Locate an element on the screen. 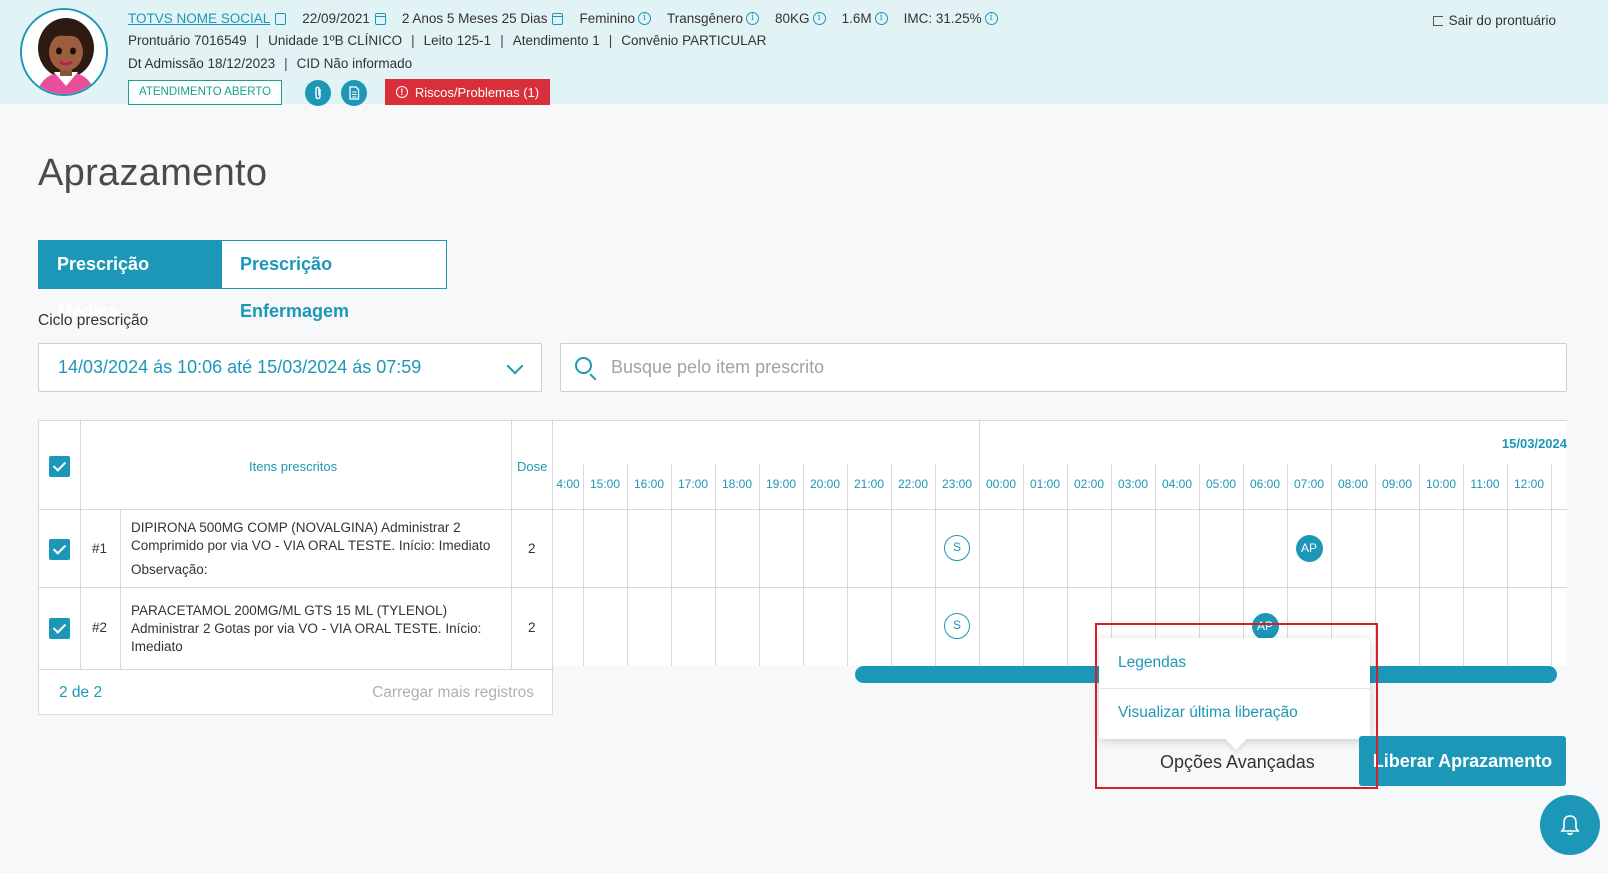 The image size is (1608, 873). hour-header: 17:00 is located at coordinates (693, 484).